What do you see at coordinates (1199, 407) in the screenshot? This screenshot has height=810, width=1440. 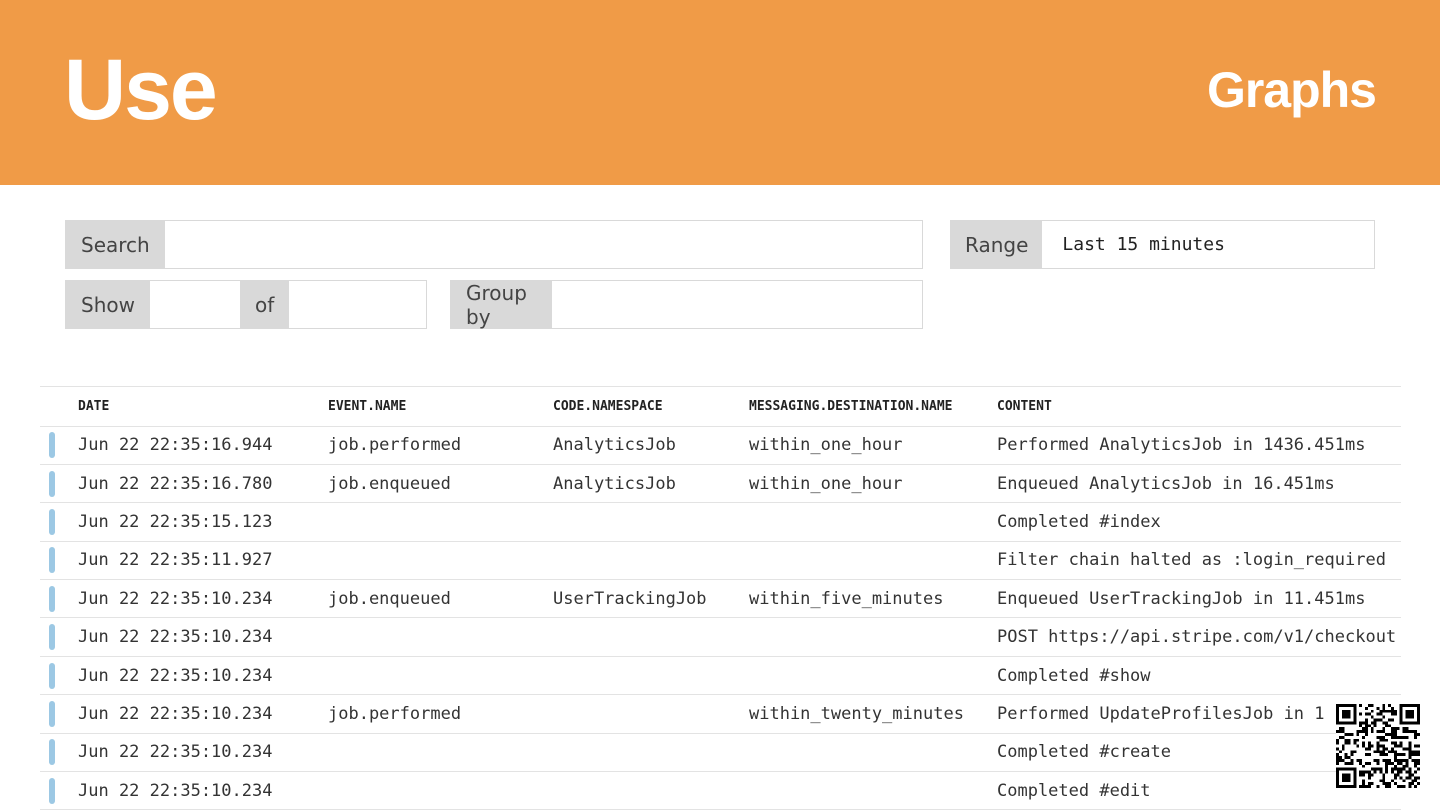 I see `column-header-content: CONTENT` at bounding box center [1199, 407].